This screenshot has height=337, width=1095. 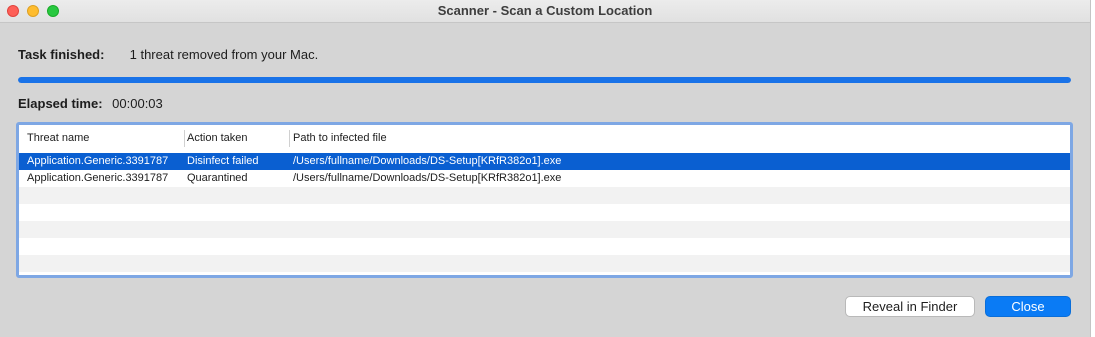 What do you see at coordinates (217, 178) in the screenshot?
I see `action-taken-cell: Quarantined` at bounding box center [217, 178].